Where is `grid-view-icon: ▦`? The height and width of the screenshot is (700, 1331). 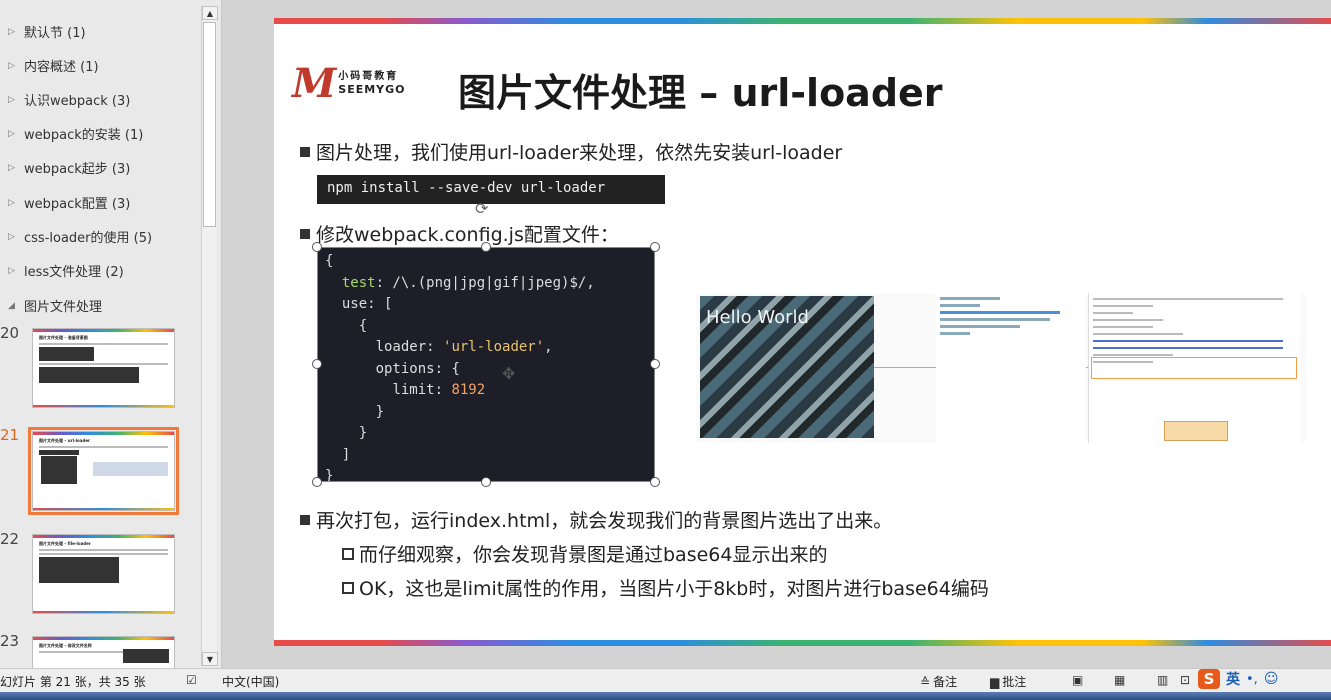
grid-view-icon: ▦ is located at coordinates (1120, 680).